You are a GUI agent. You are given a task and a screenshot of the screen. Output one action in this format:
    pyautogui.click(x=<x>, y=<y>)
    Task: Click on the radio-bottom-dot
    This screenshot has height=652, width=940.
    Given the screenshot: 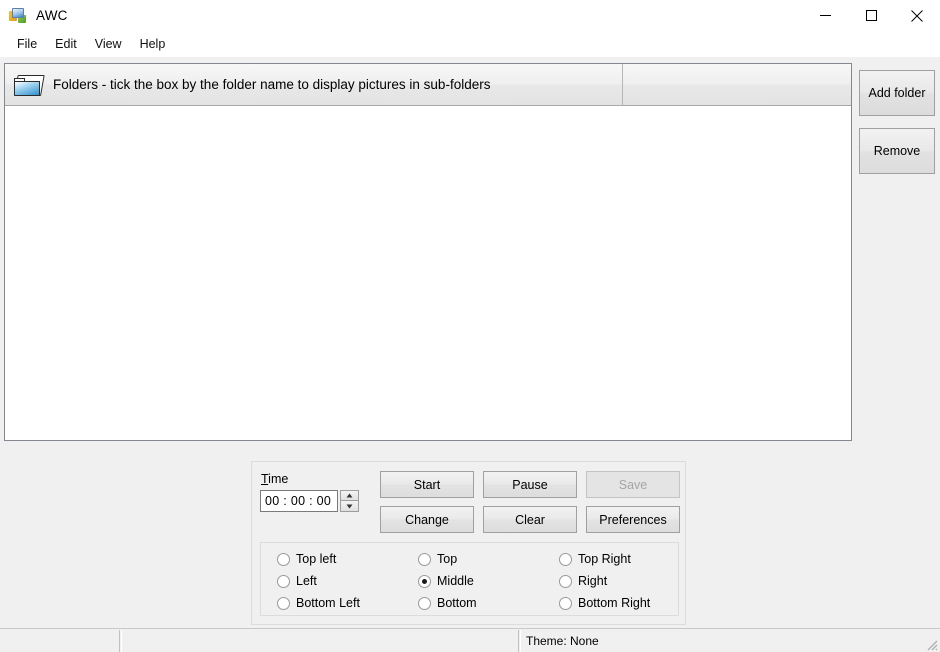 What is the action you would take?
    pyautogui.click(x=424, y=603)
    